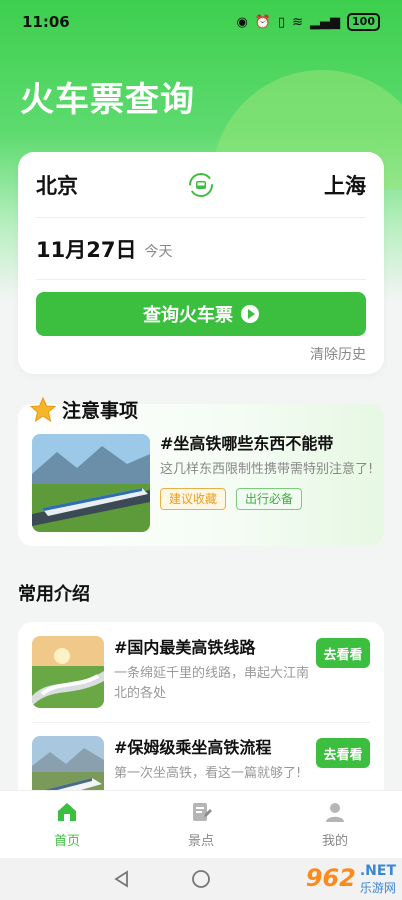 This screenshot has height=900, width=402. What do you see at coordinates (68, 672) in the screenshot?
I see `scenic-railway-thumbnail` at bounding box center [68, 672].